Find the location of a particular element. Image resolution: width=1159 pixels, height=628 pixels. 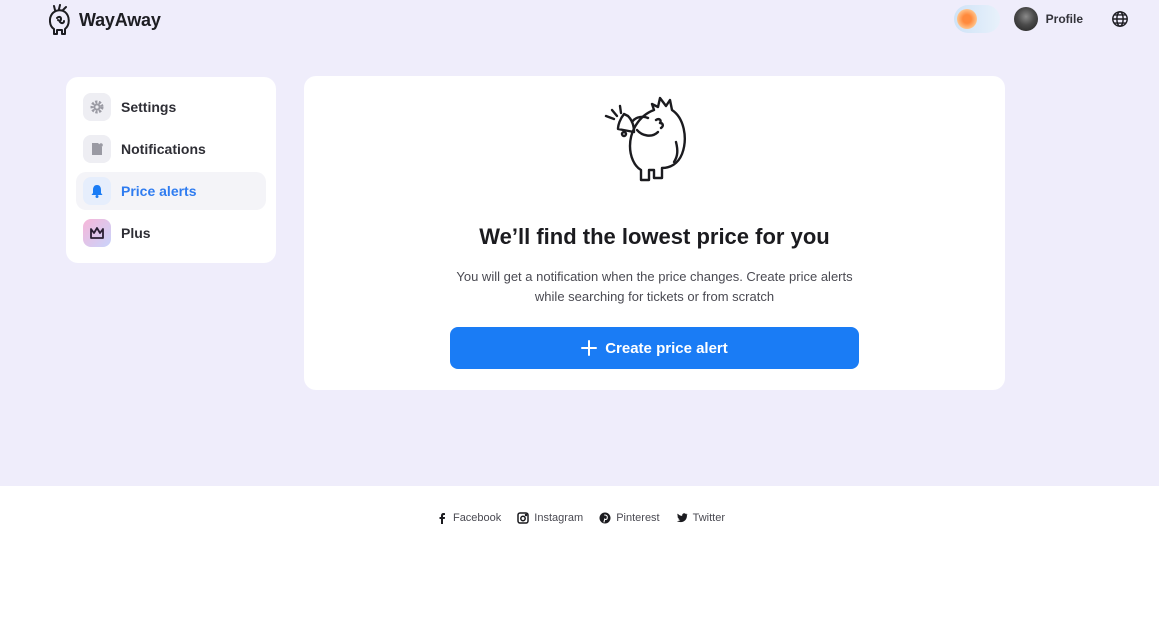

header-actions: Profile is located at coordinates (1041, 19).